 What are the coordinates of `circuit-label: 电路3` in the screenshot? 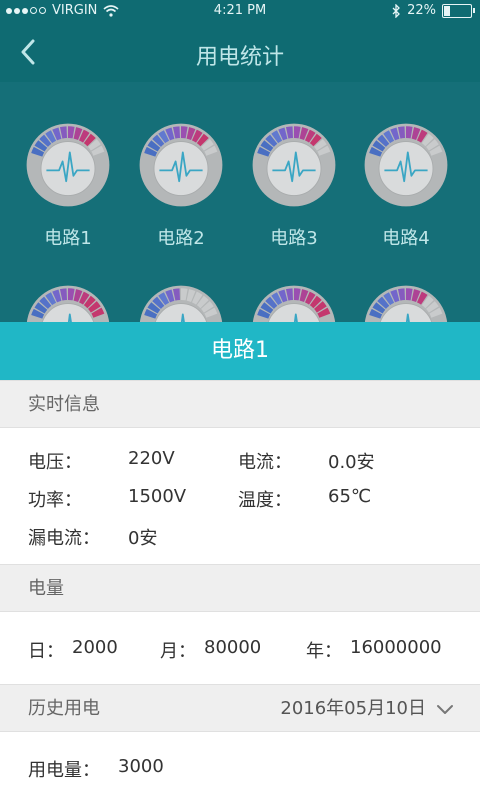 It's located at (294, 238).